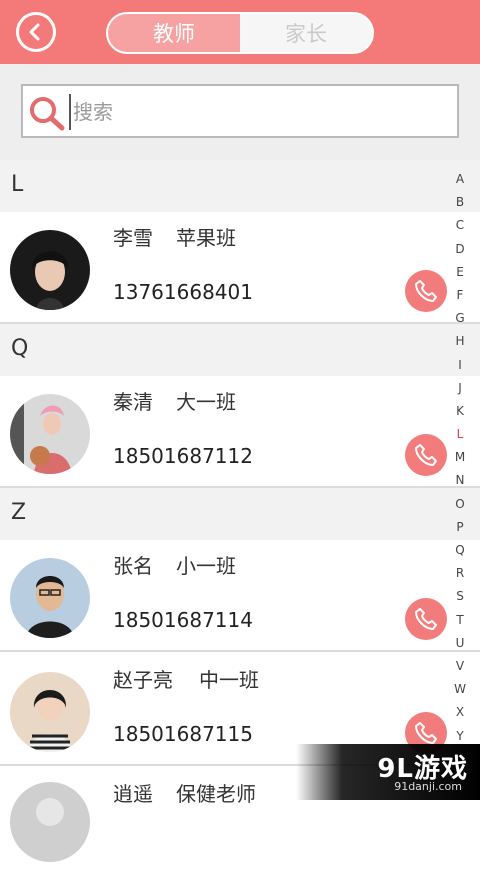  I want to click on index-letter-v: V, so click(460, 666).